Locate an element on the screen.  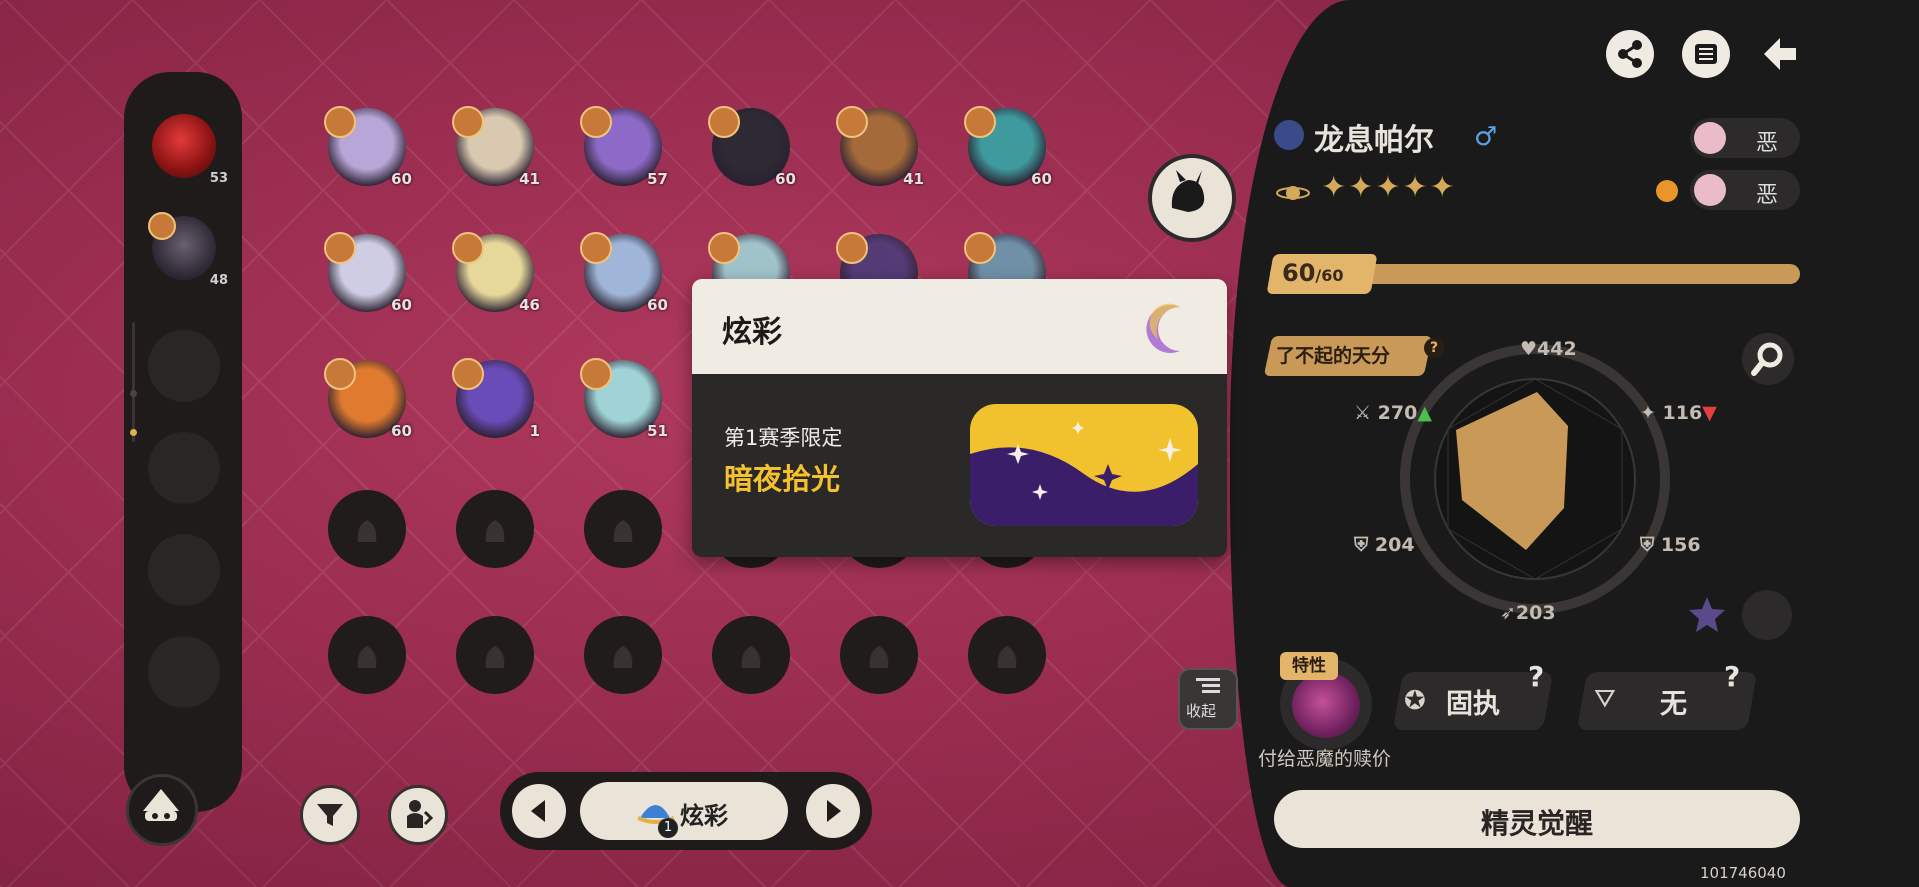
collapse-icon is located at coordinates (1208, 685).